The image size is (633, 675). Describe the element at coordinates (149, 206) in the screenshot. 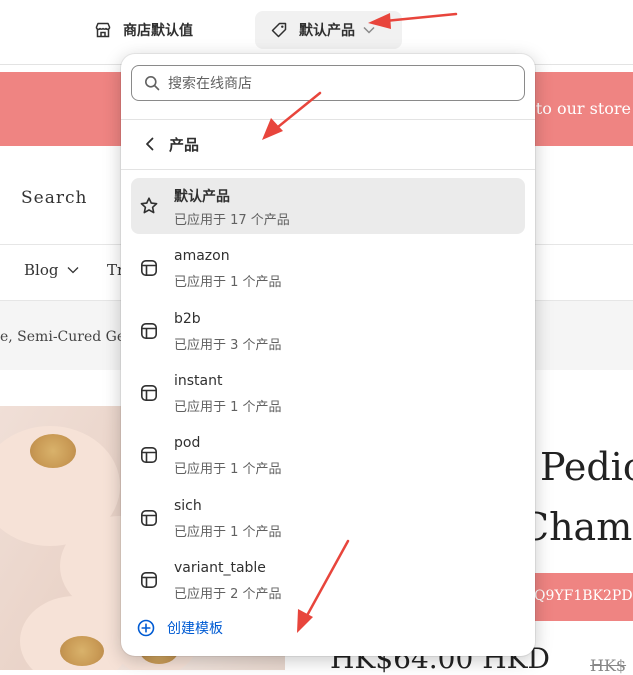

I see `star-icon` at that location.